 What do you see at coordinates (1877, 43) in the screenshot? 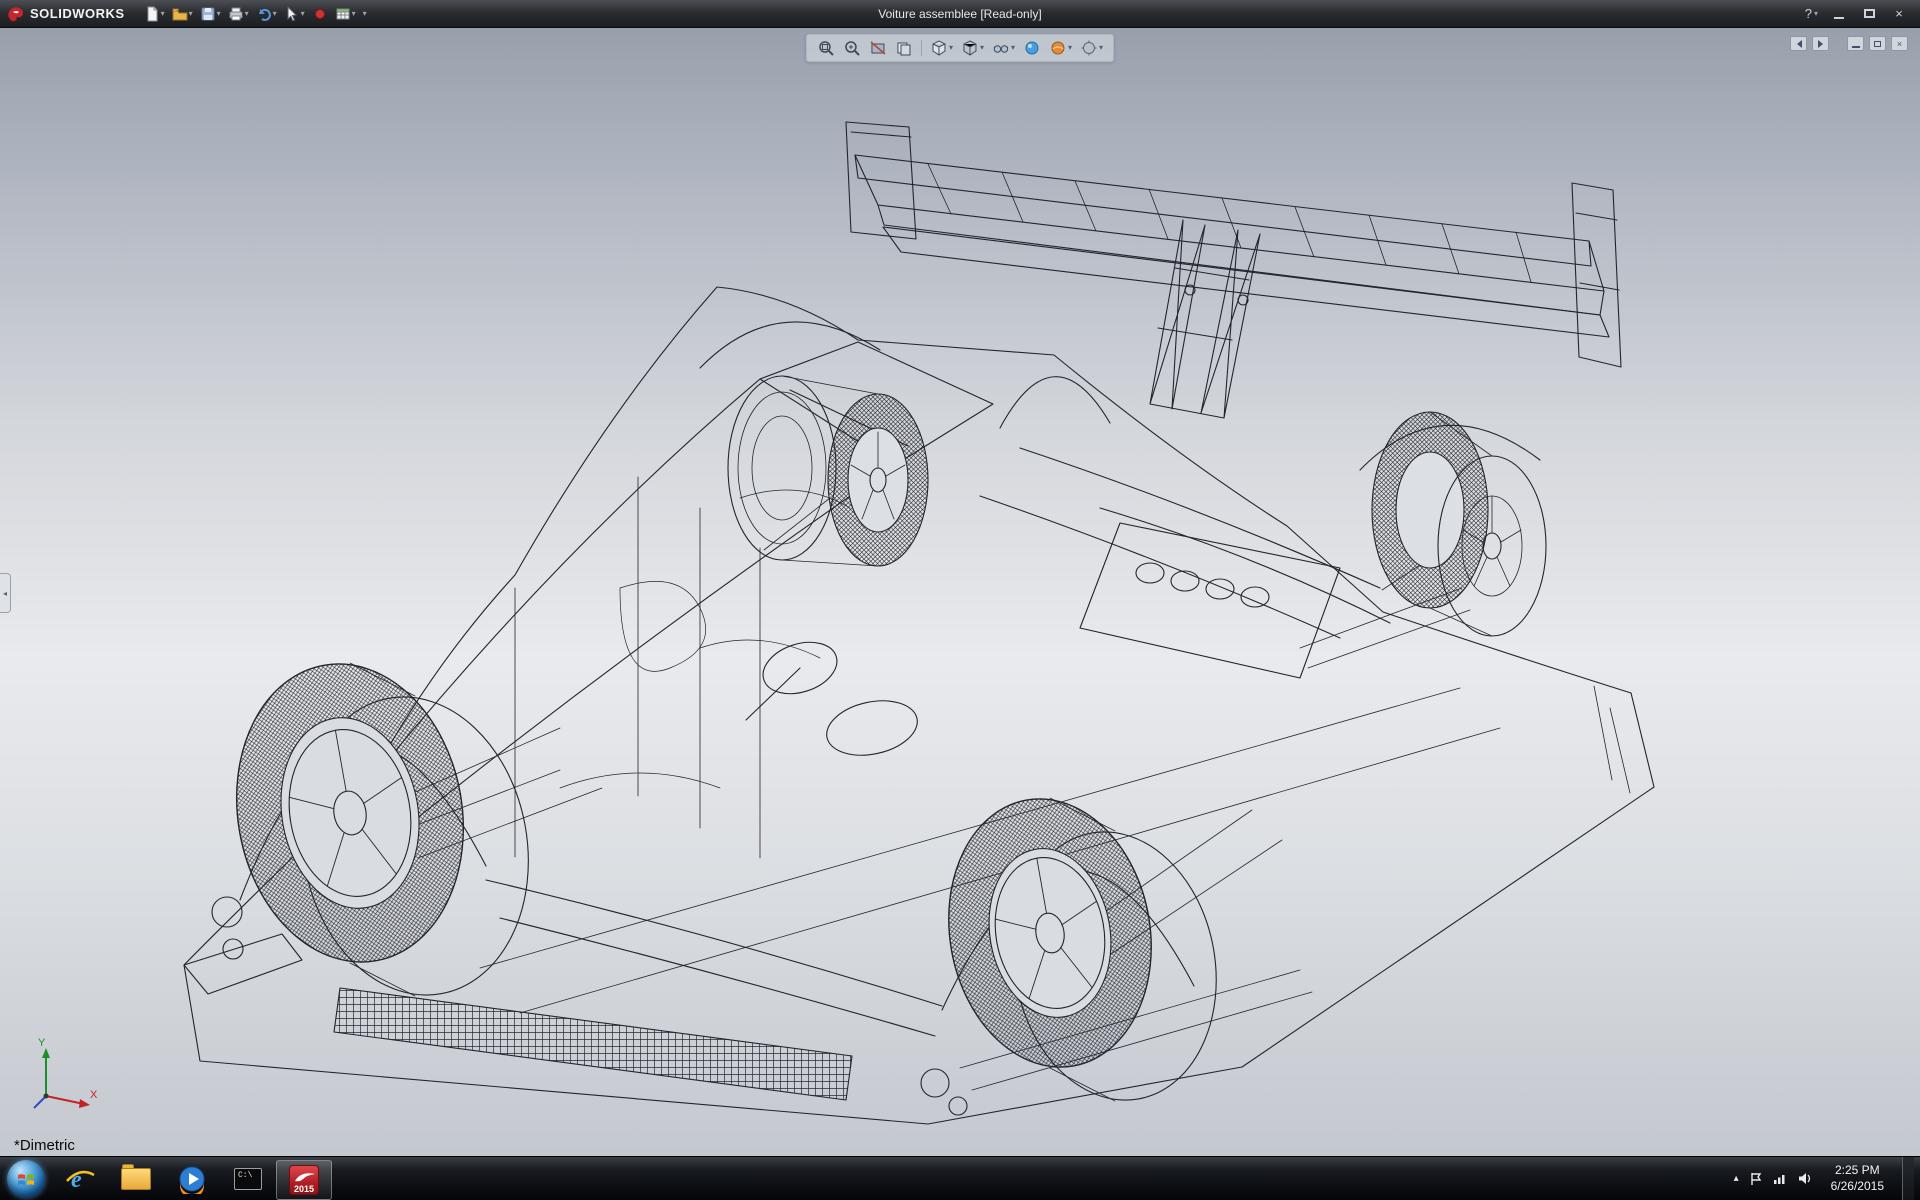
I see `restore-document-button` at bounding box center [1877, 43].